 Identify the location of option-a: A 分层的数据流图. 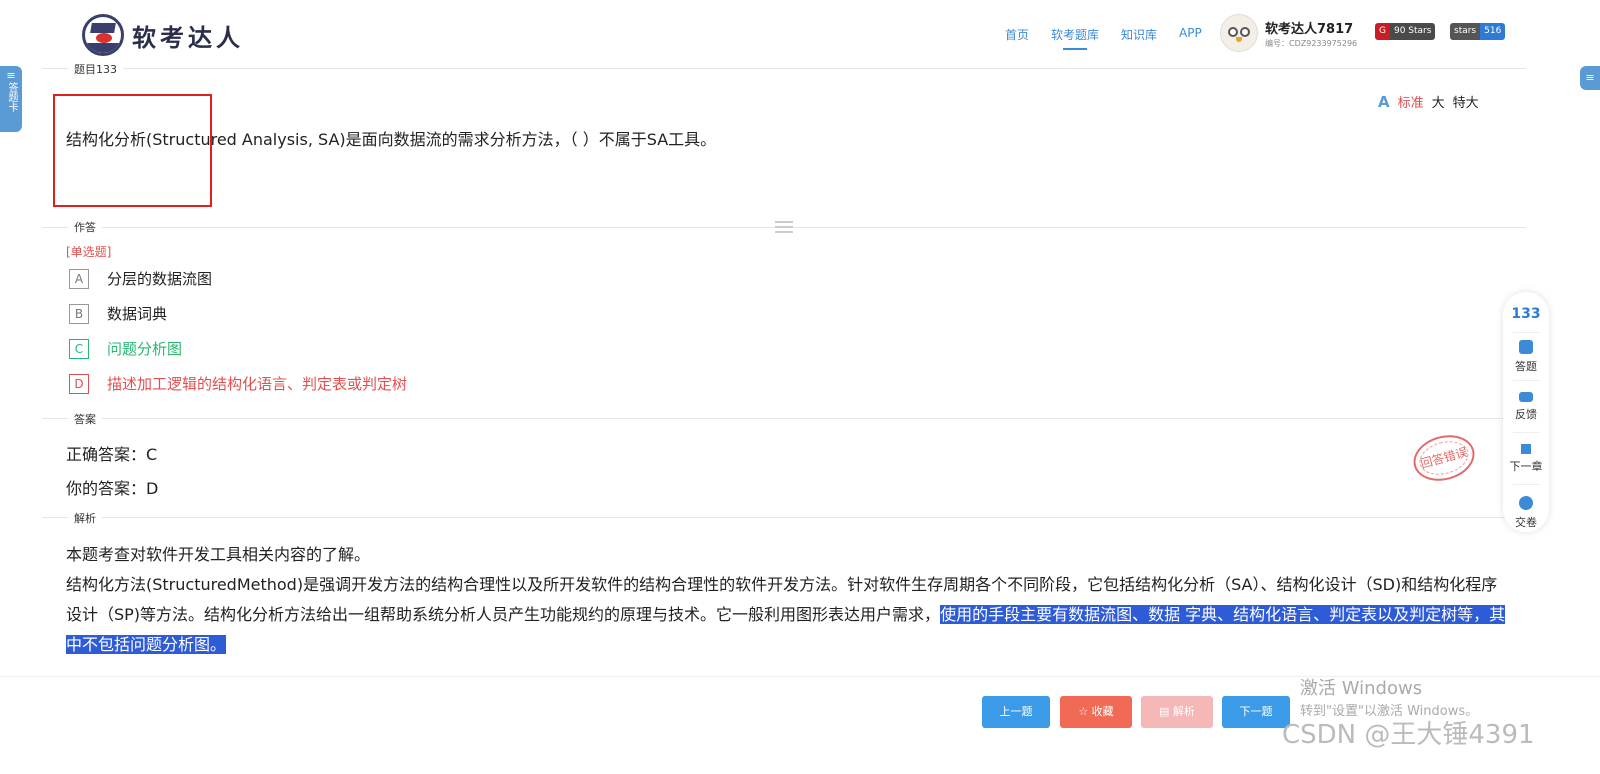
(140, 278).